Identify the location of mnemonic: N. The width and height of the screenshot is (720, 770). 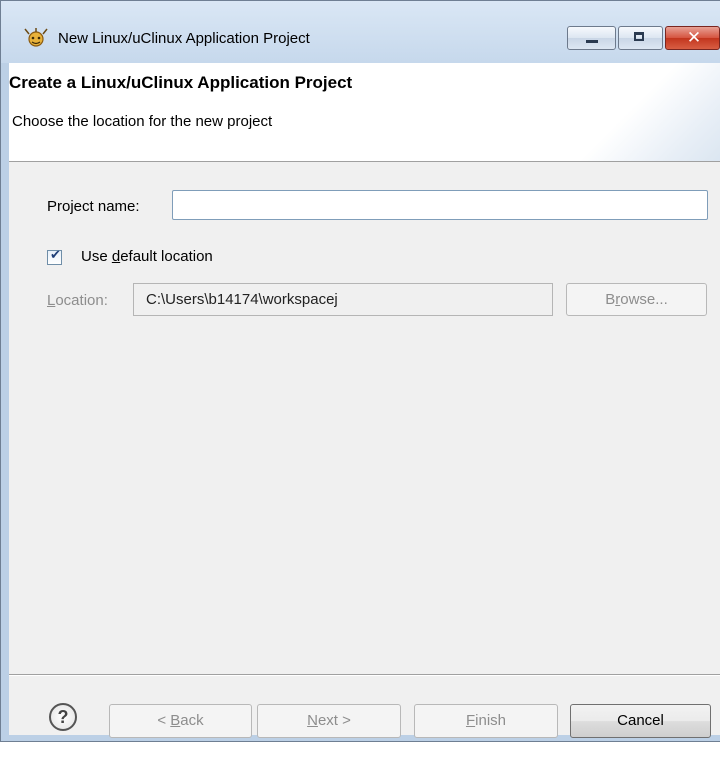
(312, 720).